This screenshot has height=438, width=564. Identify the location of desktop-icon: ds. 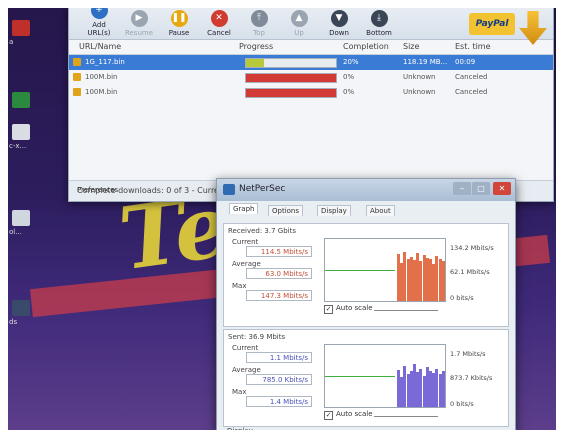
(21, 313).